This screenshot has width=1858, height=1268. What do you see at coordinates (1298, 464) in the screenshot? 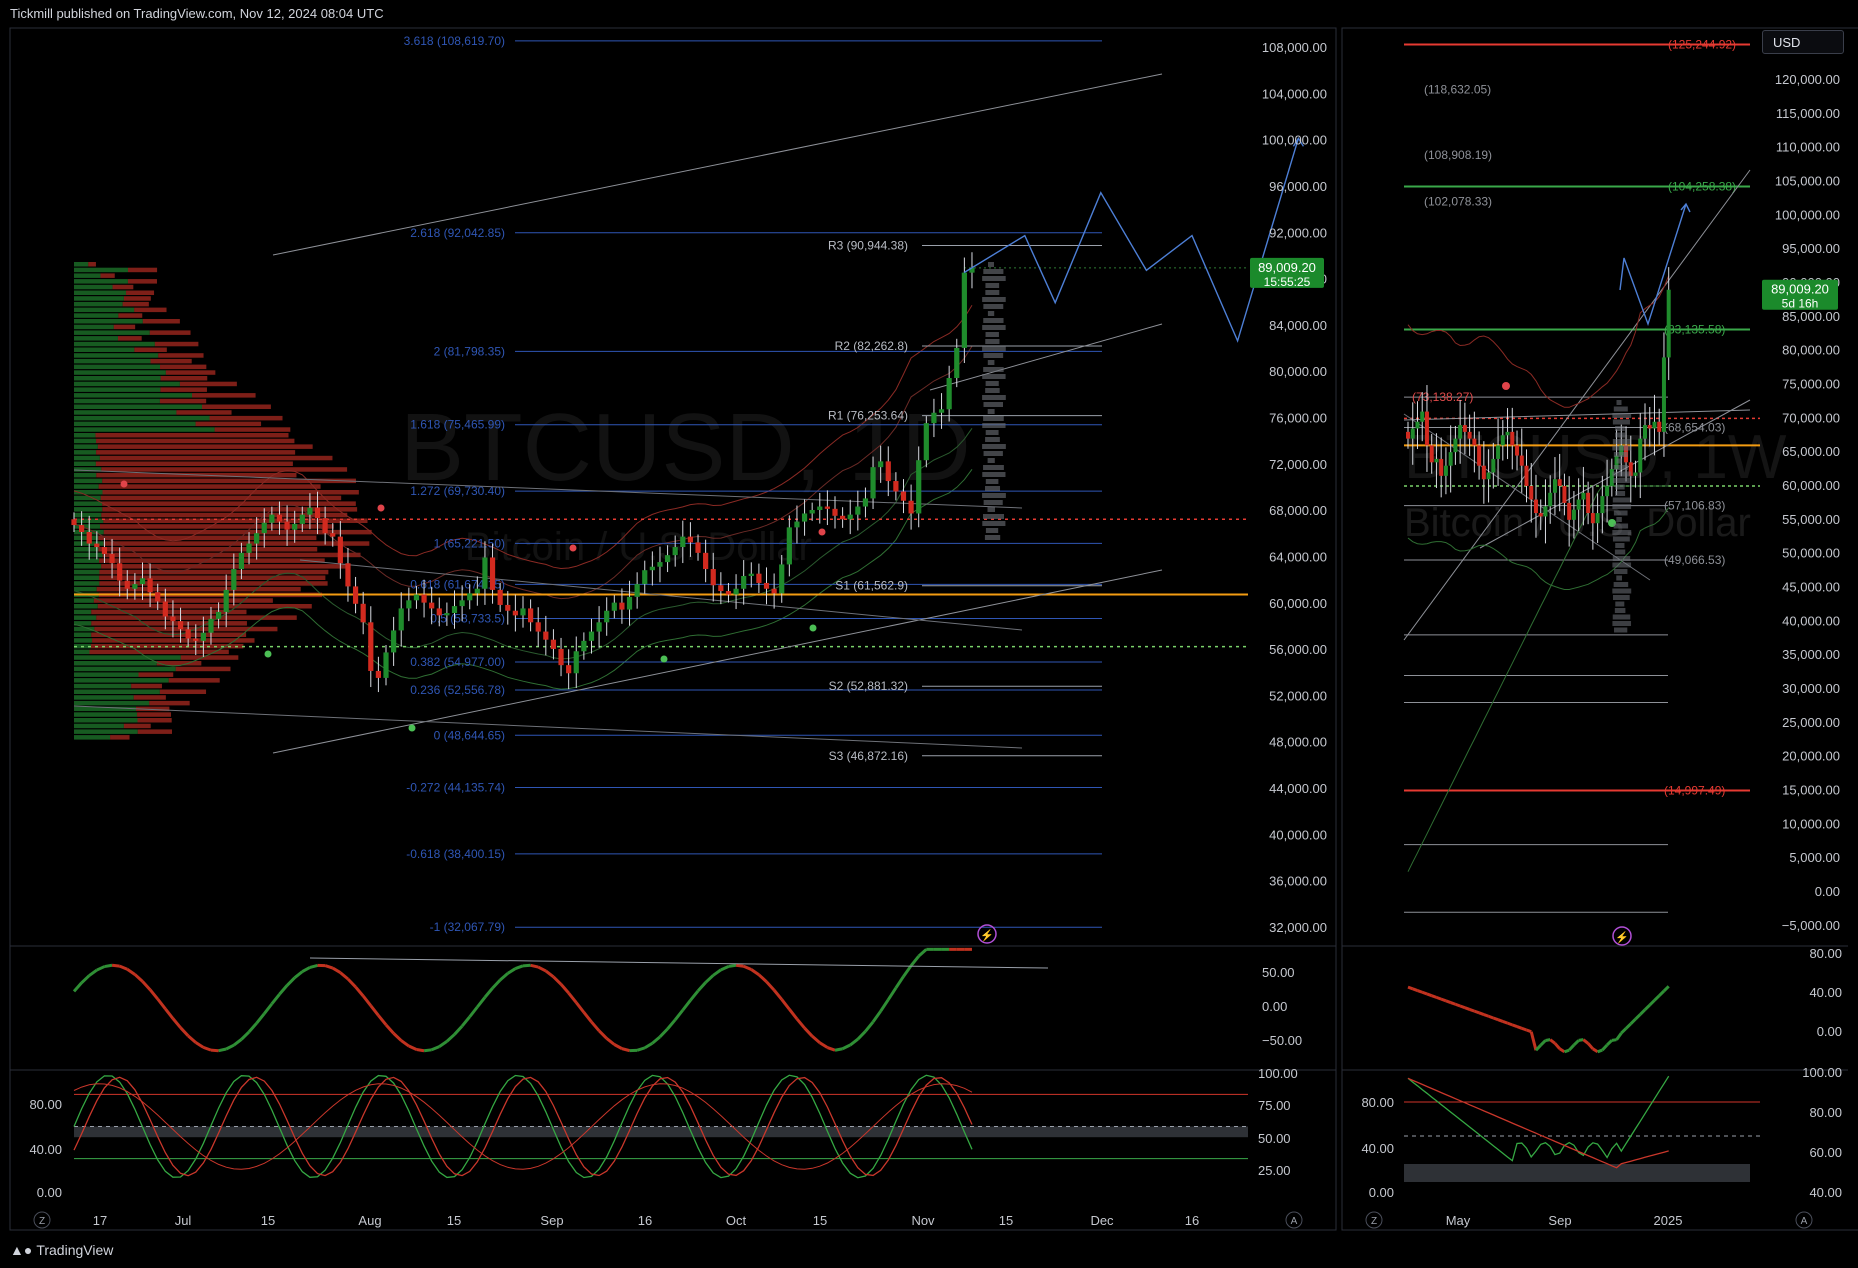
I see `price-axis-tick: 72,000.00` at bounding box center [1298, 464].